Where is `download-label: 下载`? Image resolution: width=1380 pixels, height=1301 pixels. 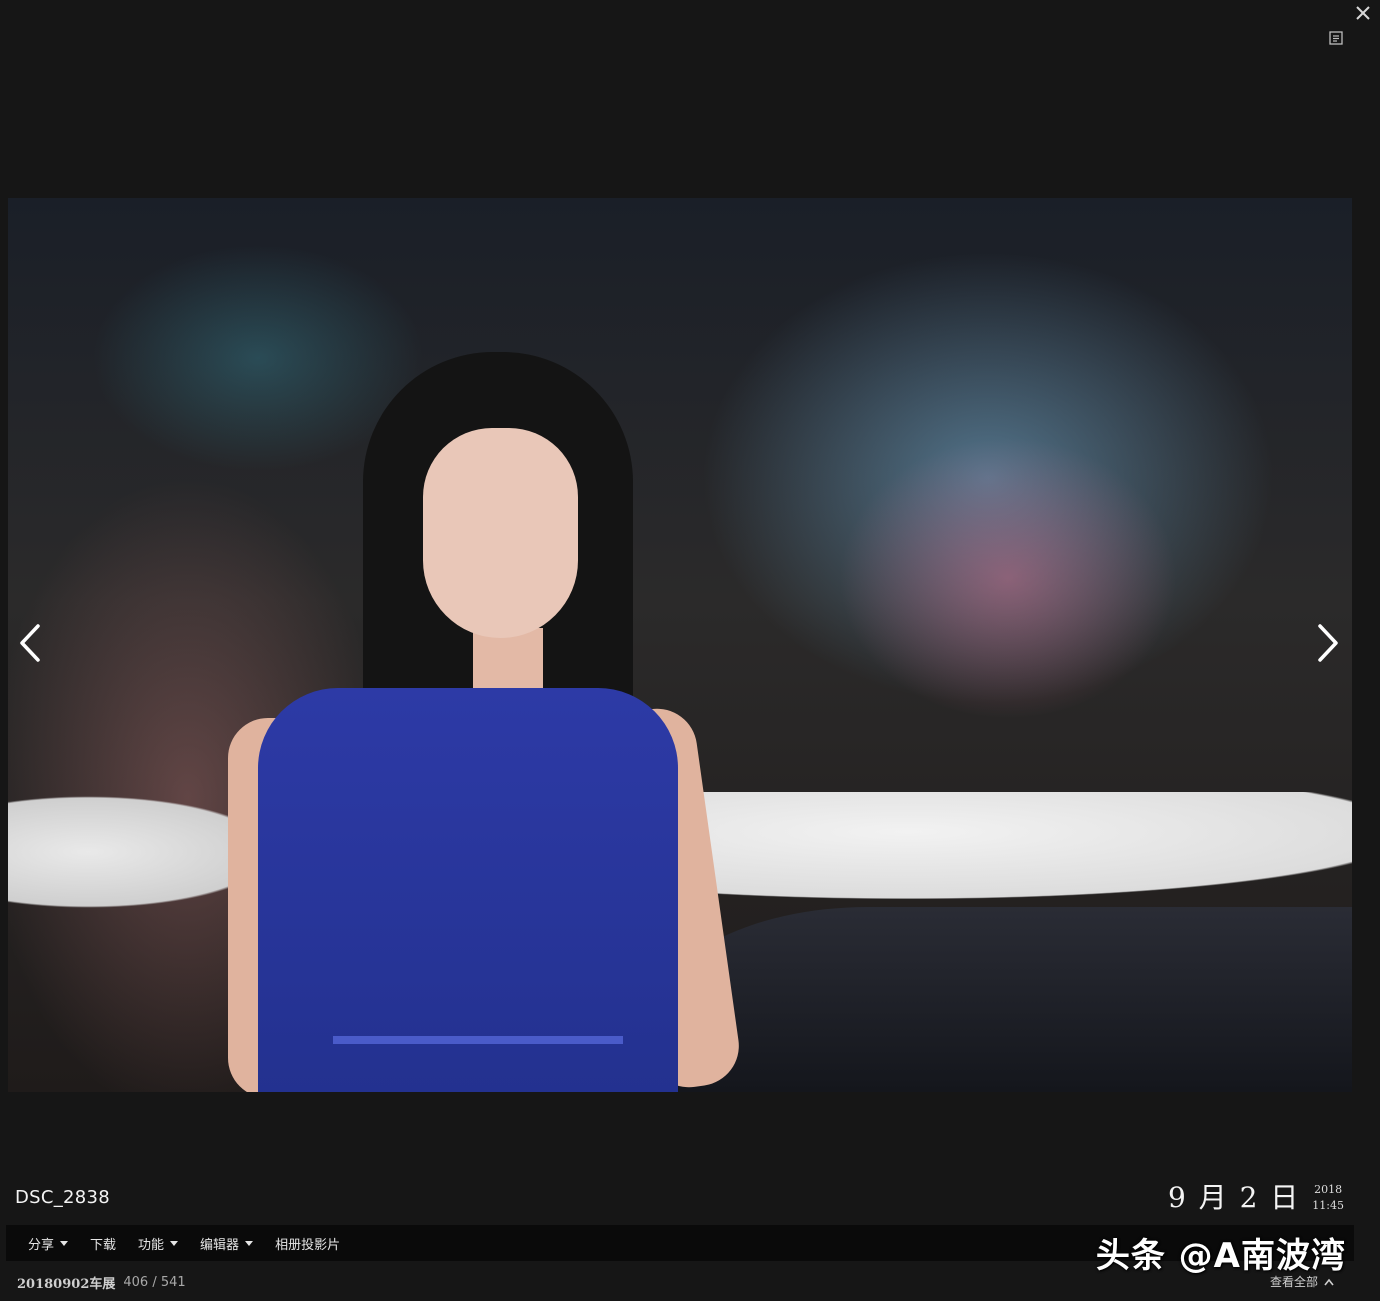 download-label: 下载 is located at coordinates (103, 1245).